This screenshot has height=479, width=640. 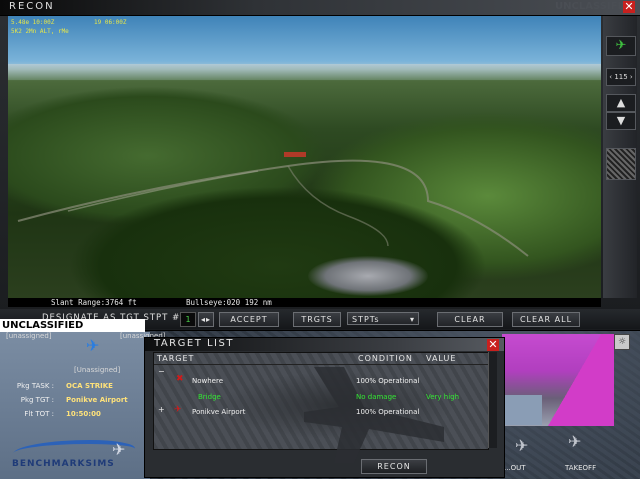 I want to click on recon-side-panel: ✈ ‹ 115 › ▲ ▼, so click(x=620, y=157).